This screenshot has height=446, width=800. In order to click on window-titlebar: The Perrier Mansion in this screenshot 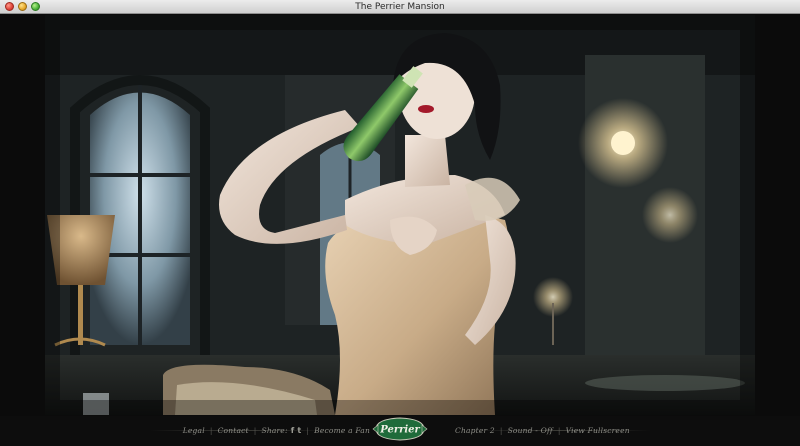, I will do `click(400, 7)`.